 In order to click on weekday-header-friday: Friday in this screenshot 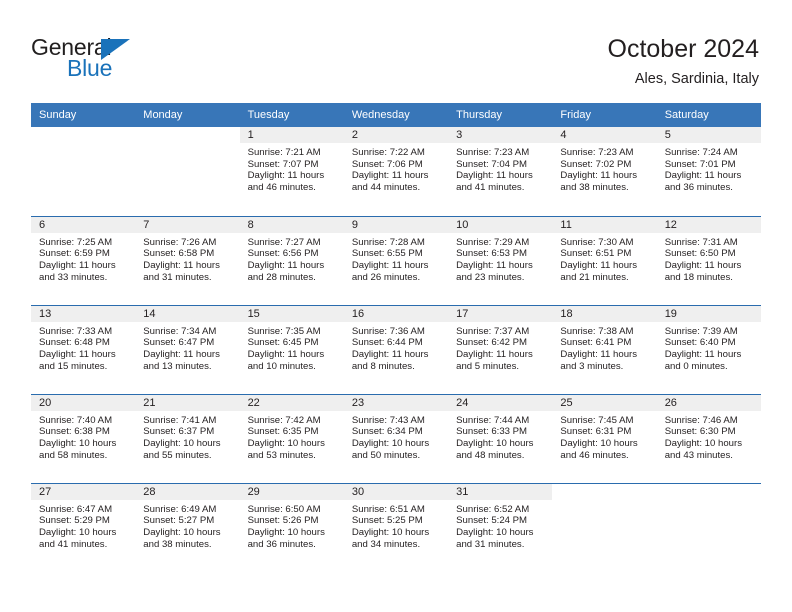, I will do `click(604, 115)`.